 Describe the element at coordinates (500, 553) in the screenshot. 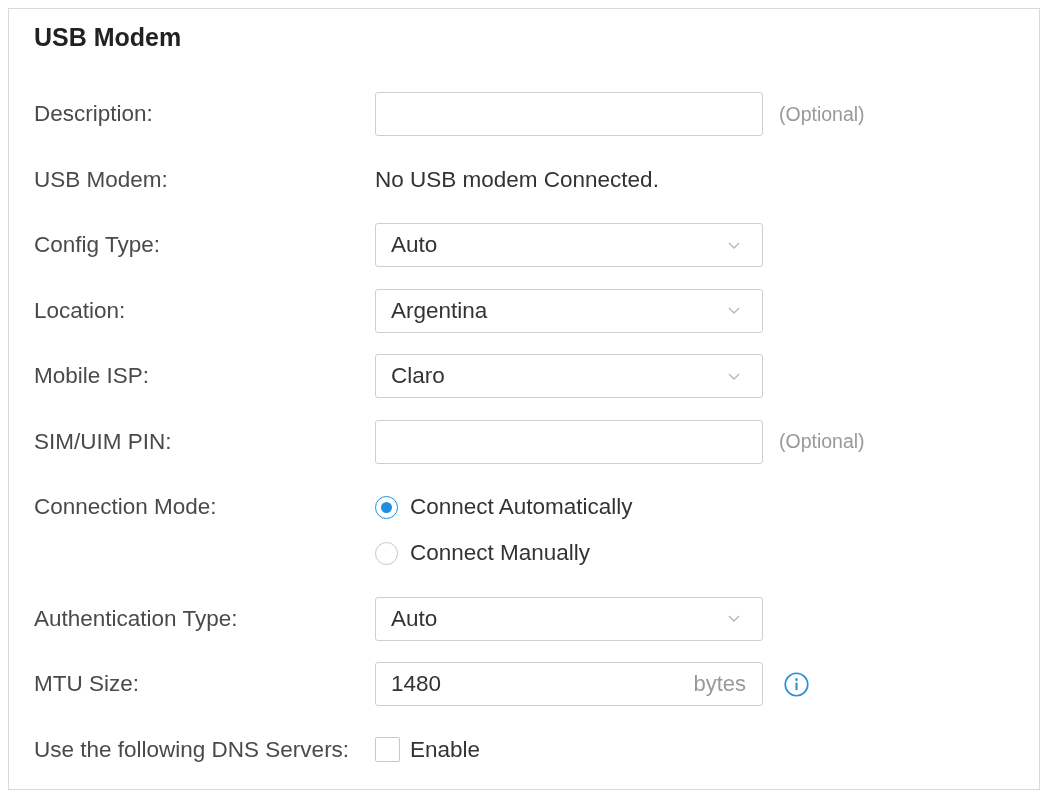

I see `option-label: Connect Manually` at that location.